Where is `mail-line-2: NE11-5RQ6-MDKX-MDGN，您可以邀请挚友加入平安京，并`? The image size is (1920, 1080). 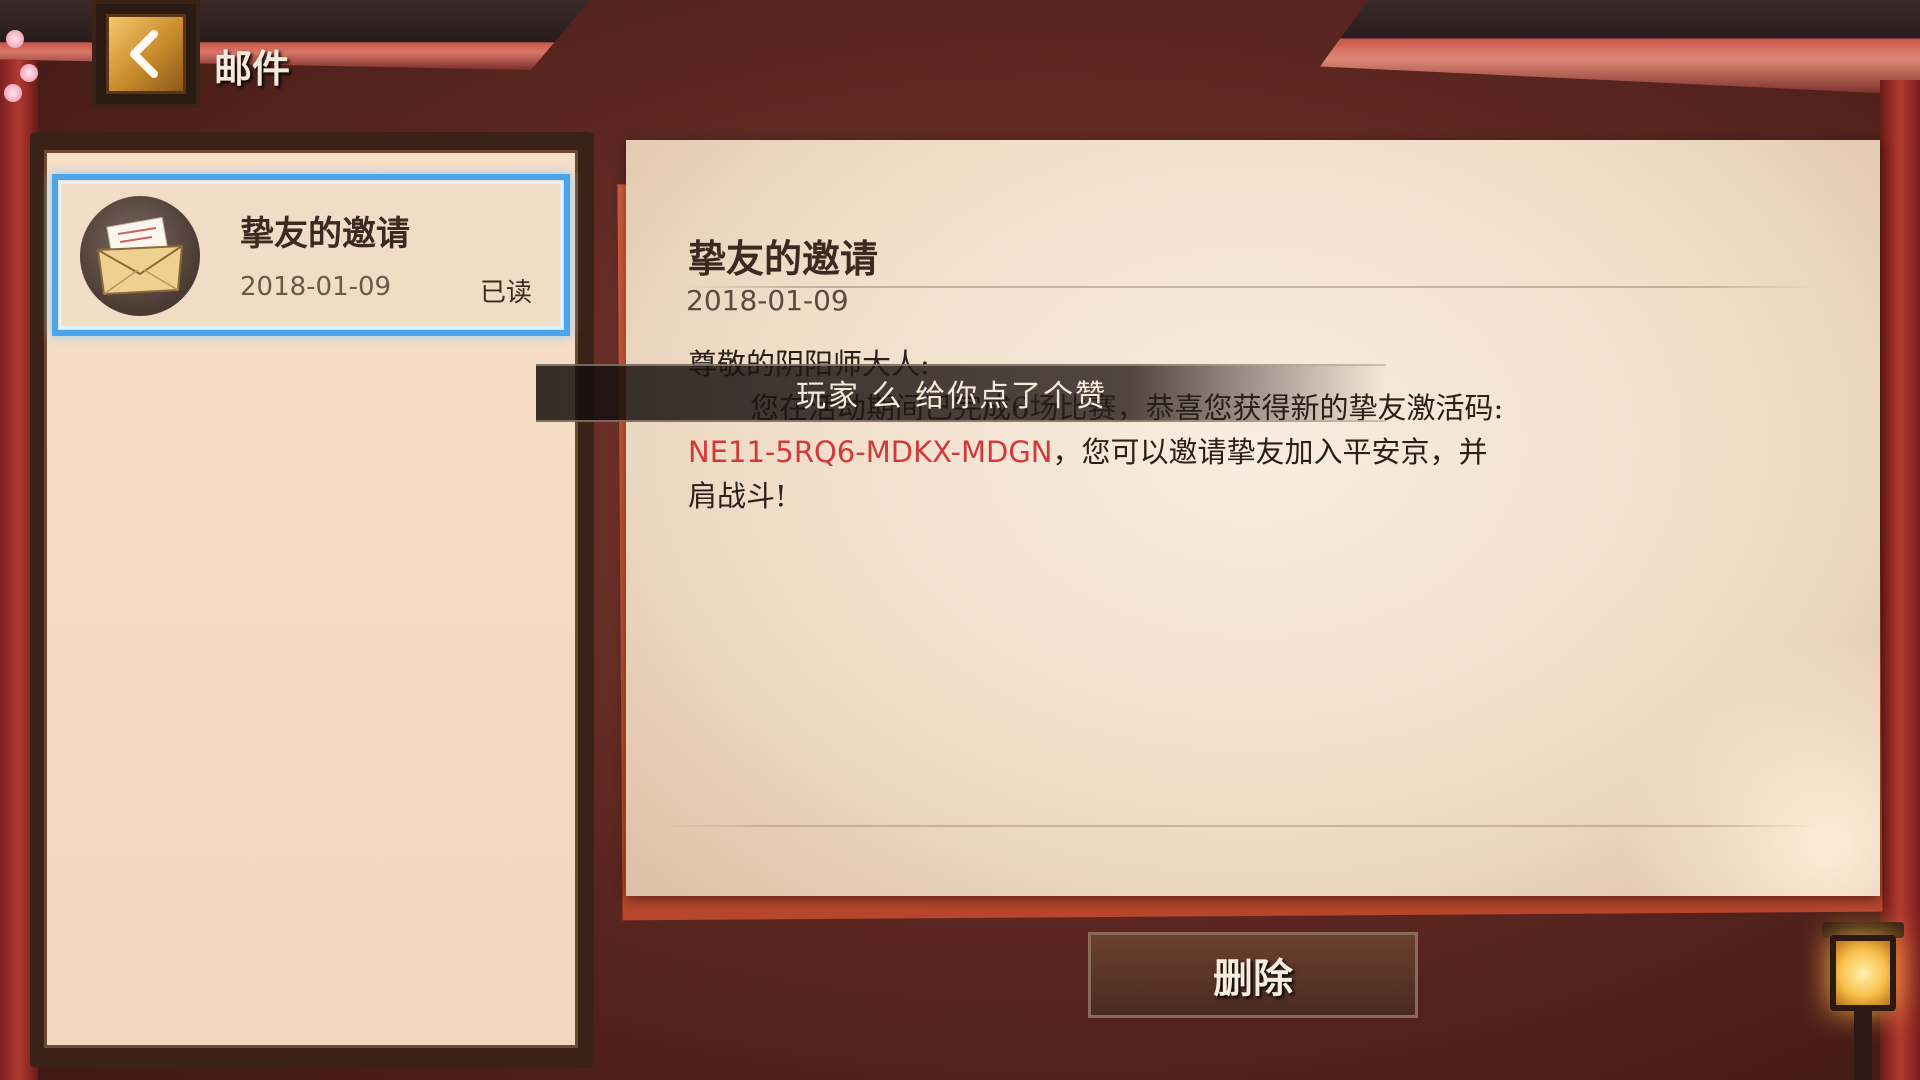 mail-line-2: NE11-5RQ6-MDKX-MDGN，您可以邀请挚友加入平安京，并 is located at coordinates (1188, 452).